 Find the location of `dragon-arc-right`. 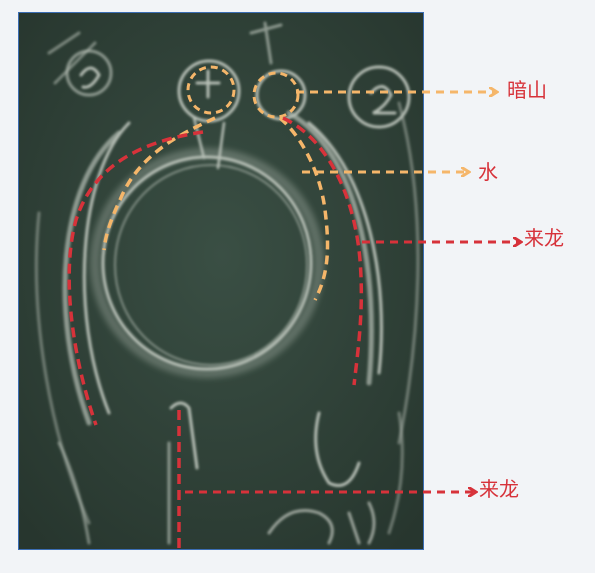

dragon-arc-right is located at coordinates (323, 251).